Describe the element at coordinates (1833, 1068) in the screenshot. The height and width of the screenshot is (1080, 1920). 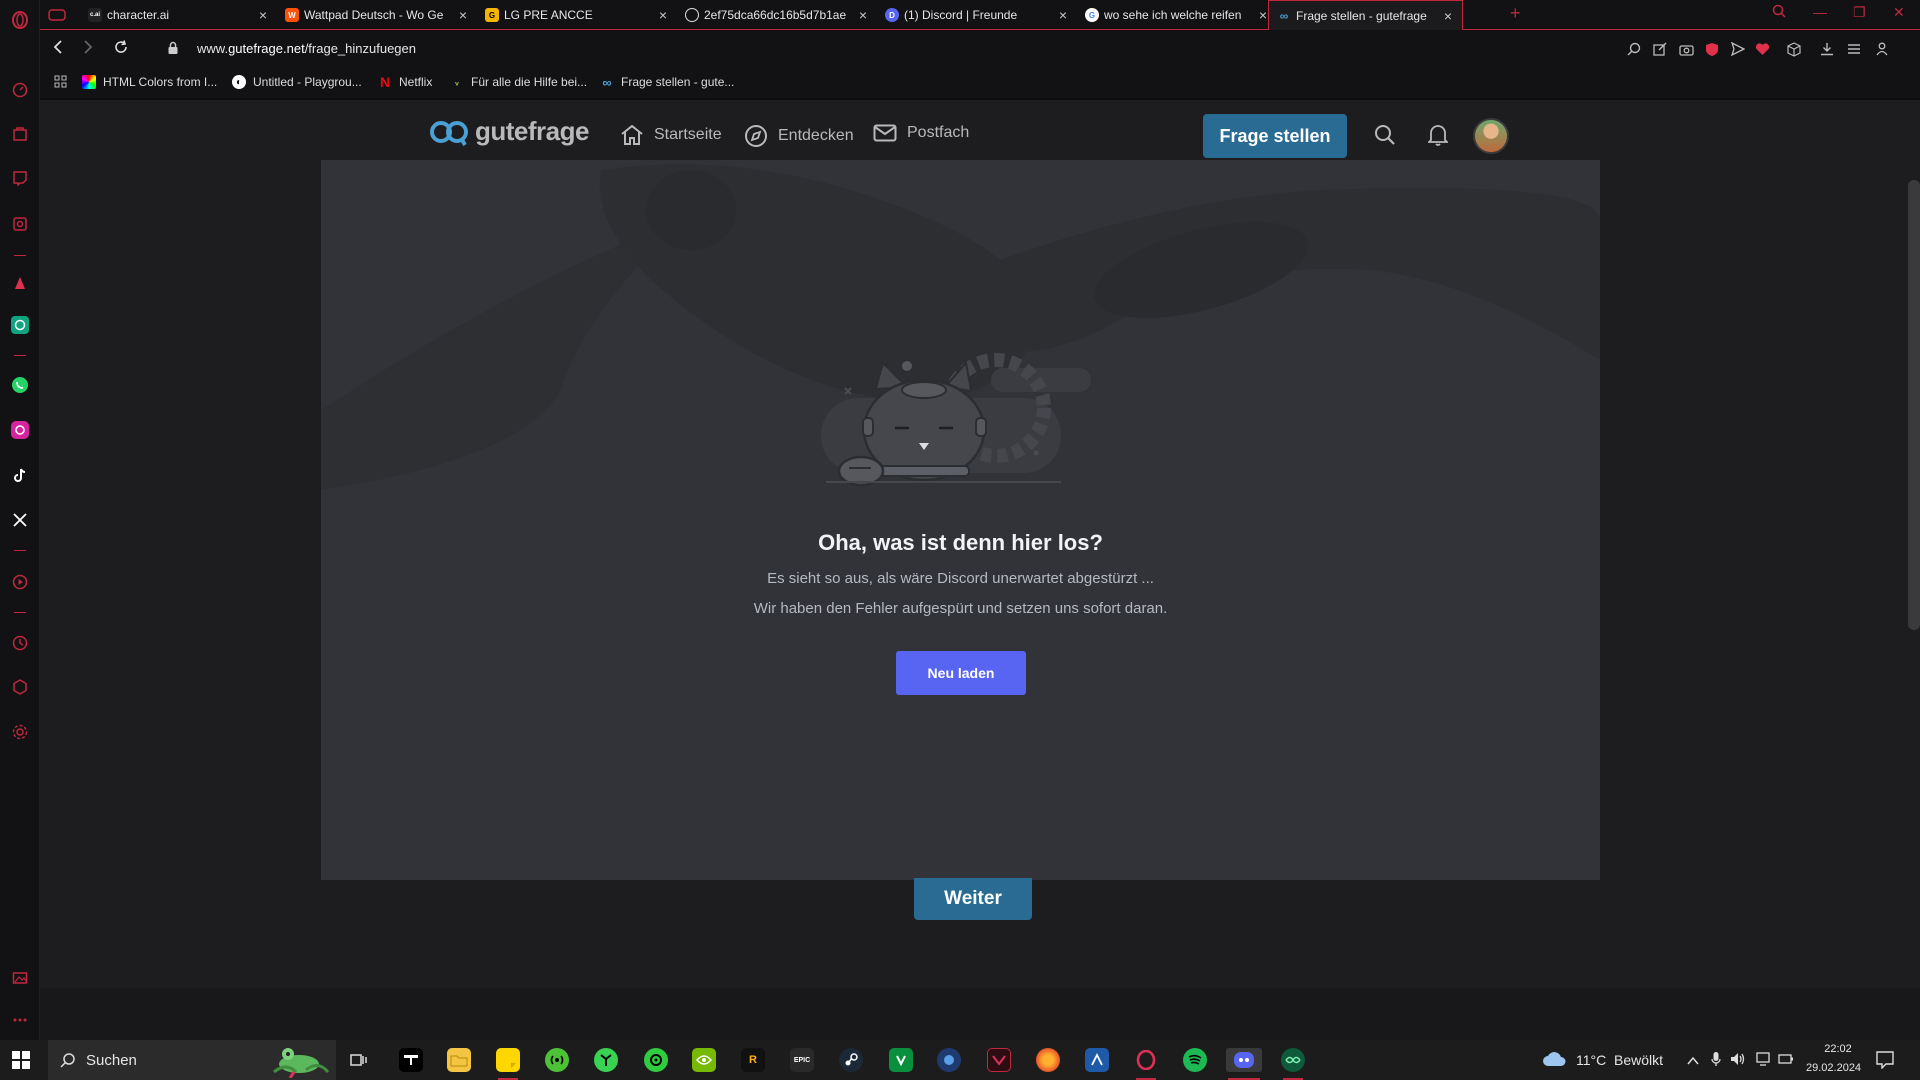
I see `clock-date: 29.02.2024` at that location.